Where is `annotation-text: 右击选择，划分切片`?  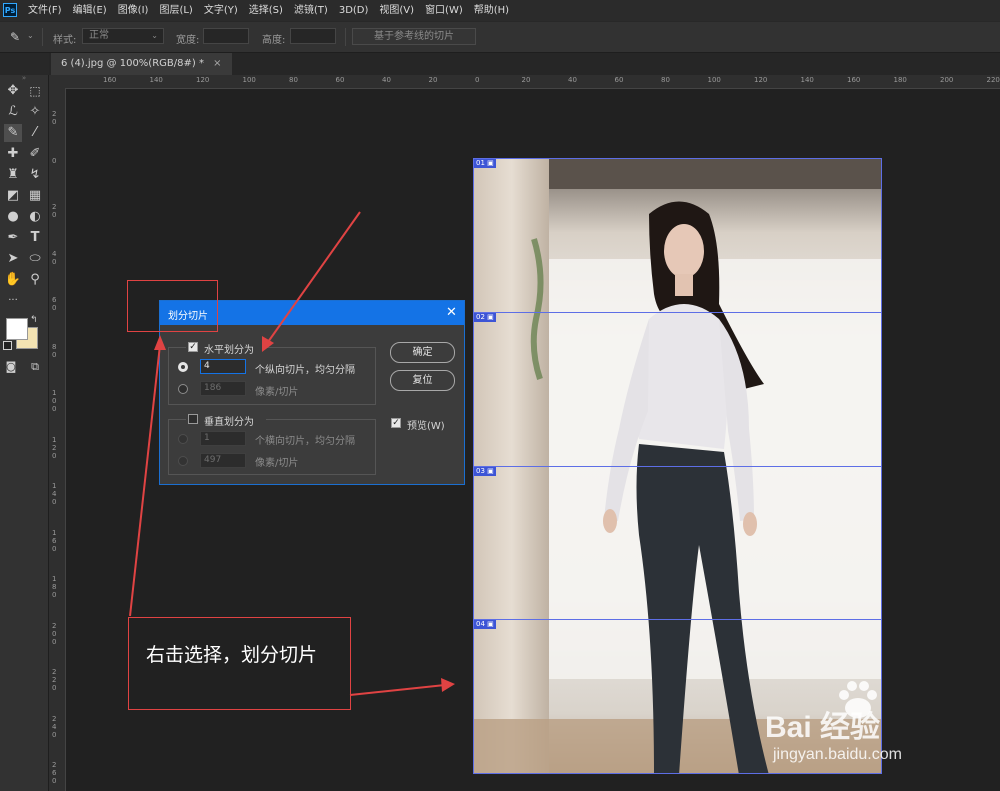 annotation-text: 右击选择，划分切片 is located at coordinates (232, 655).